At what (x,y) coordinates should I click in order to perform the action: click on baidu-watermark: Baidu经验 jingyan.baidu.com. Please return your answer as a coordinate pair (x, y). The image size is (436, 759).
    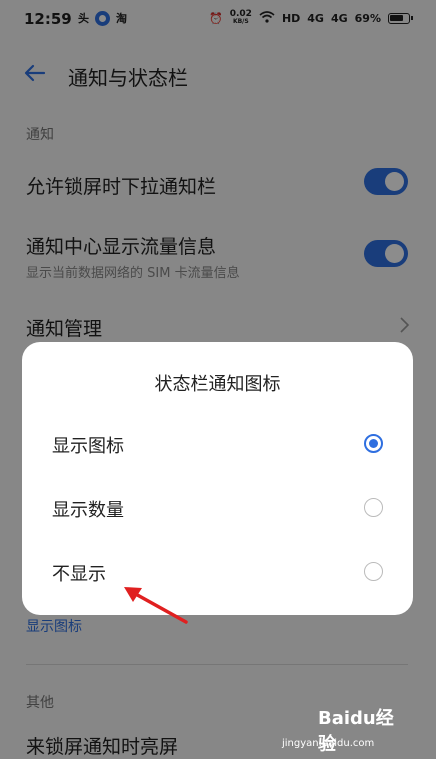
    Looking at the image, I should click on (346, 729).